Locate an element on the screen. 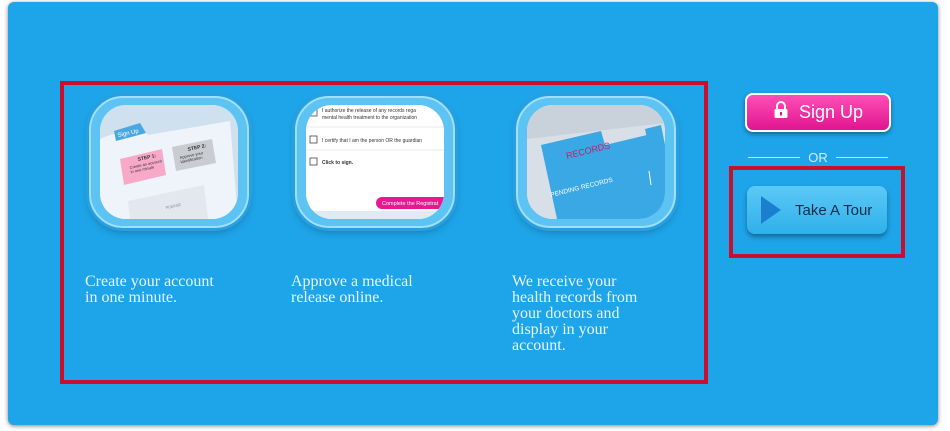 This screenshot has height=431, width=950. or-divider: OR is located at coordinates (818, 157).